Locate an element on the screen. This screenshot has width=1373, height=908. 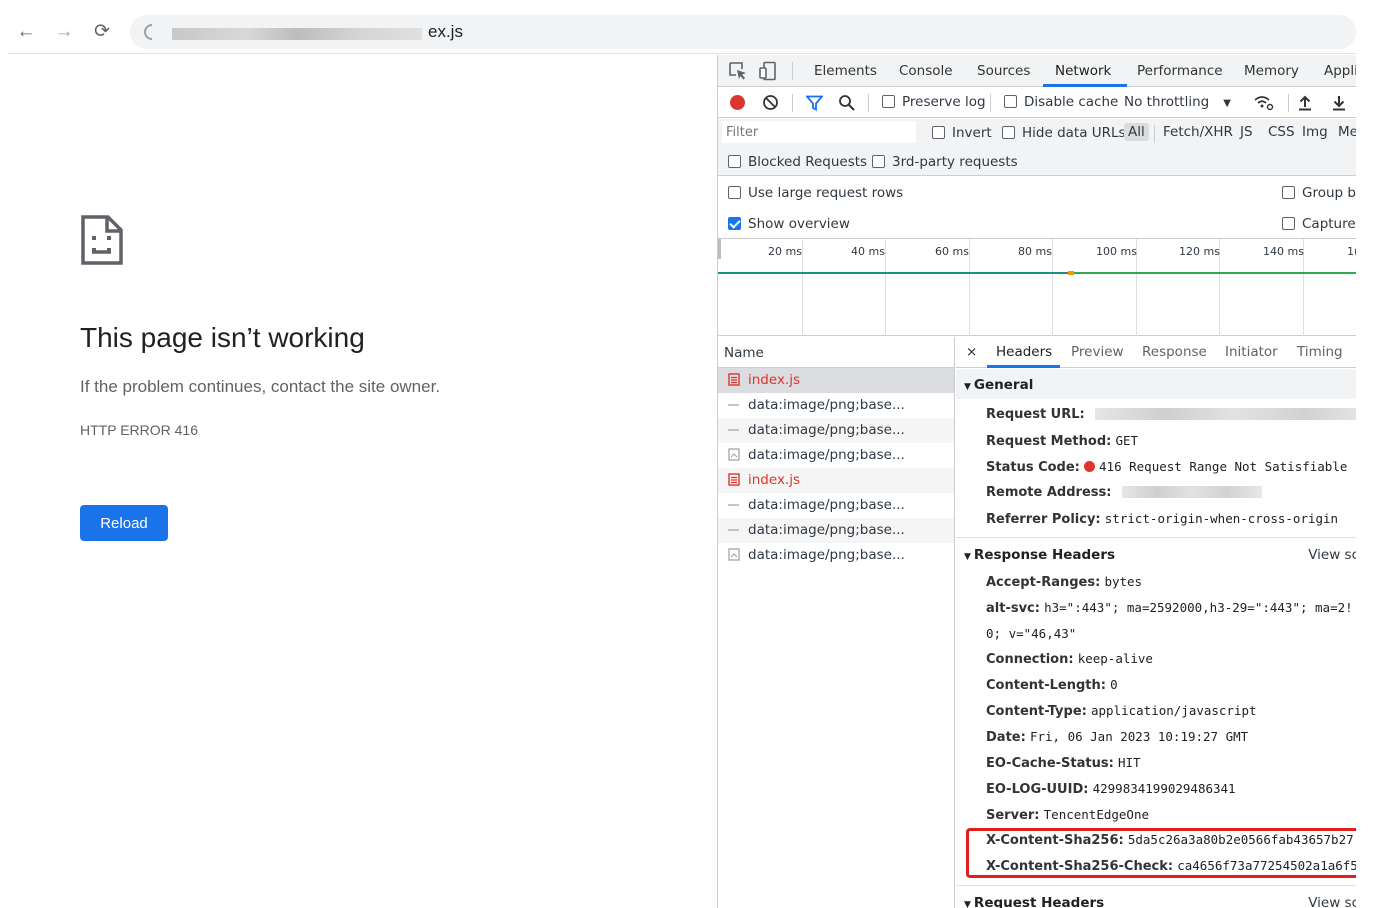
tab-sources: Sources is located at coordinates (1003, 71).